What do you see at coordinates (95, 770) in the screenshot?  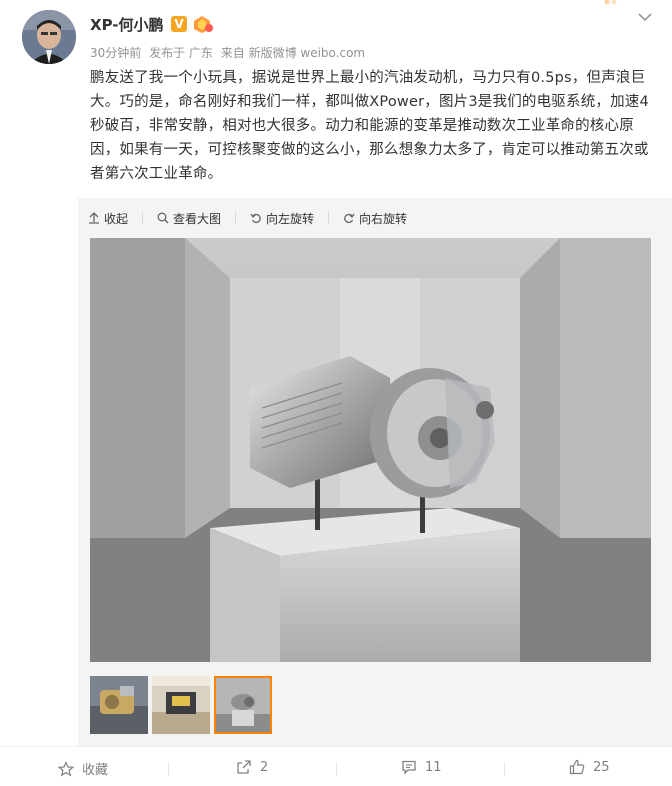 I see `favorite-label: 收藏` at bounding box center [95, 770].